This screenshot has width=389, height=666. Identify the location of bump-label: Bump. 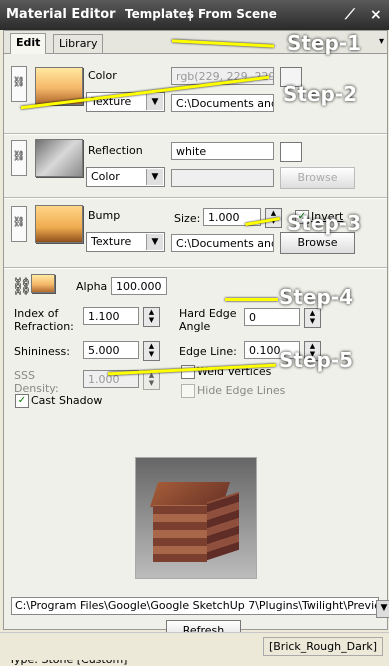
(104, 215).